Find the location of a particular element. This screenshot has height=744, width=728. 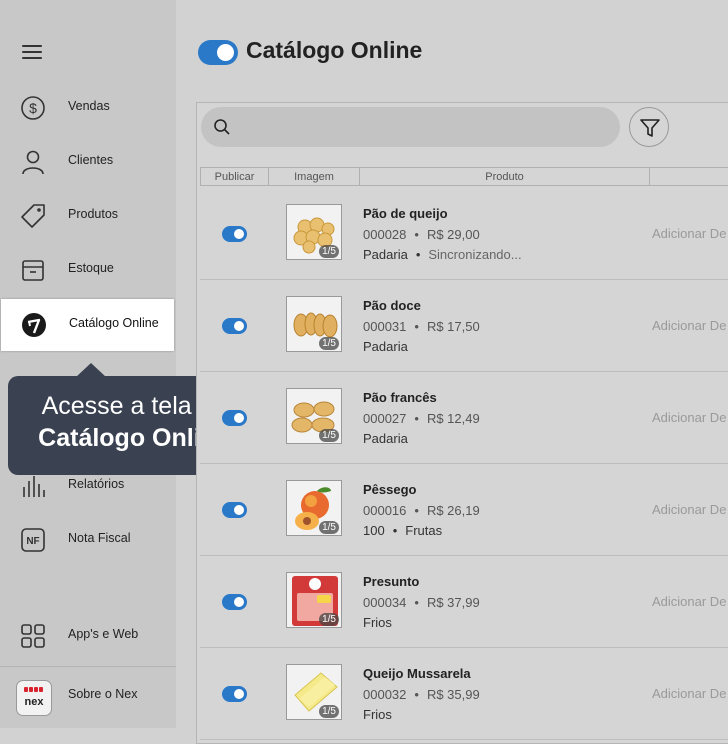

product-meta: 000034 • R$ 37,99 is located at coordinates (421, 602).